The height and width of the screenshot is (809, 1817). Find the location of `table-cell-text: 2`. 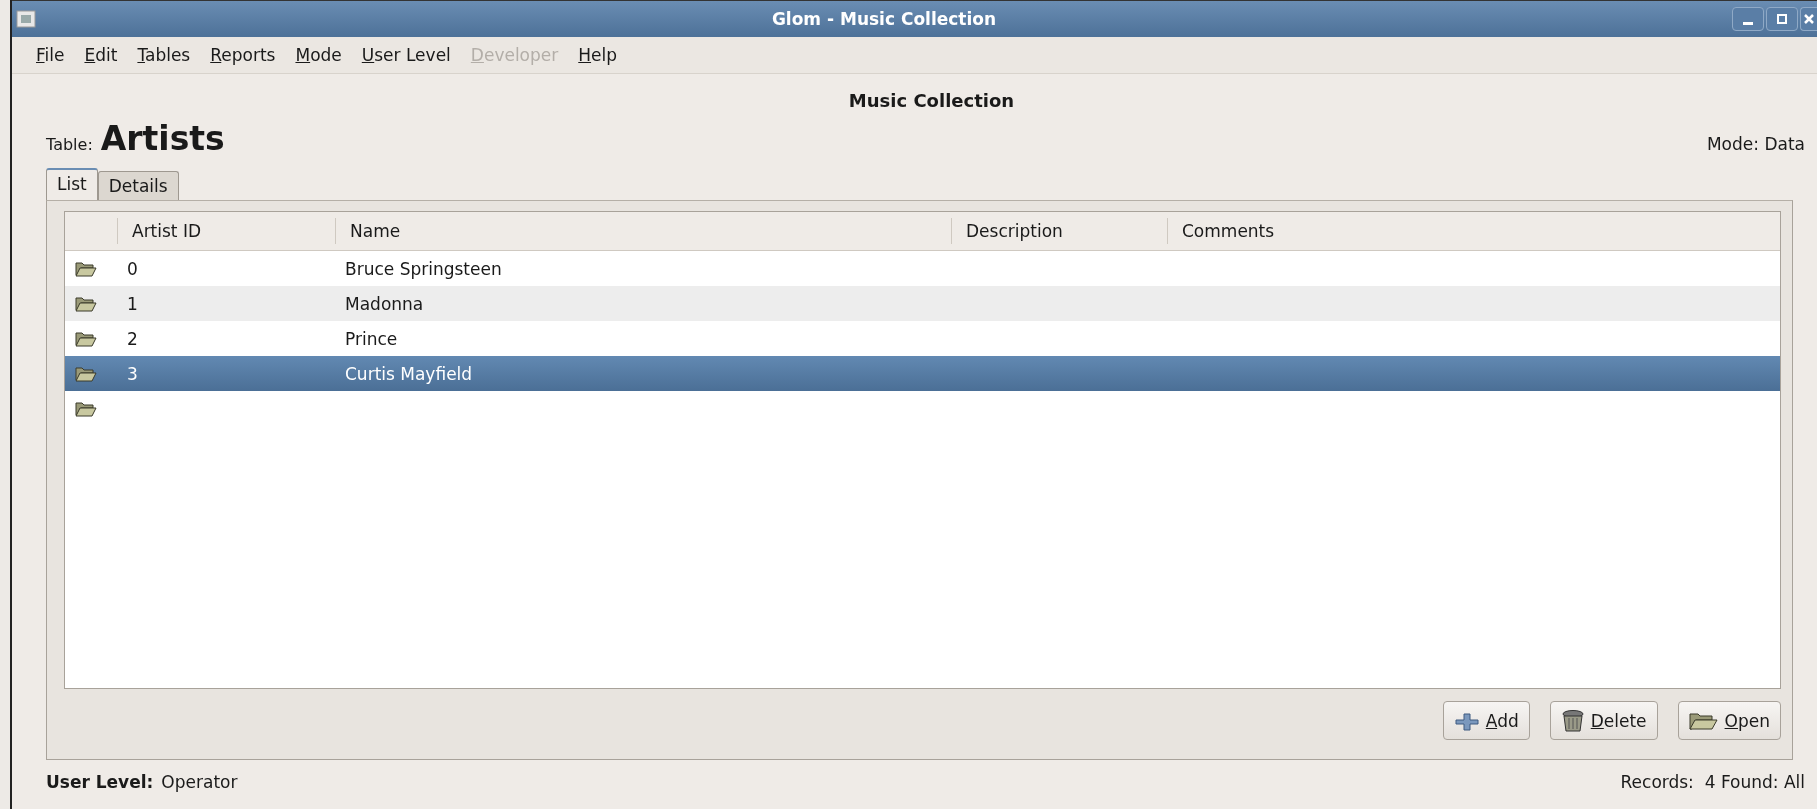

table-cell-text: 2 is located at coordinates (132, 338).